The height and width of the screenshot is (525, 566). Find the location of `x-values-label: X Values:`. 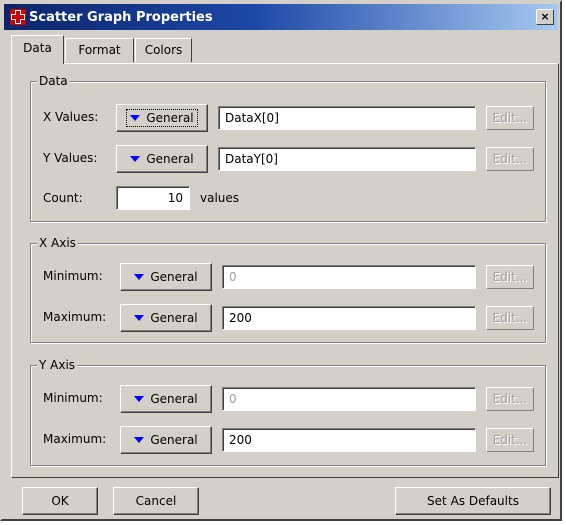

x-values-label: X Values: is located at coordinates (71, 117).